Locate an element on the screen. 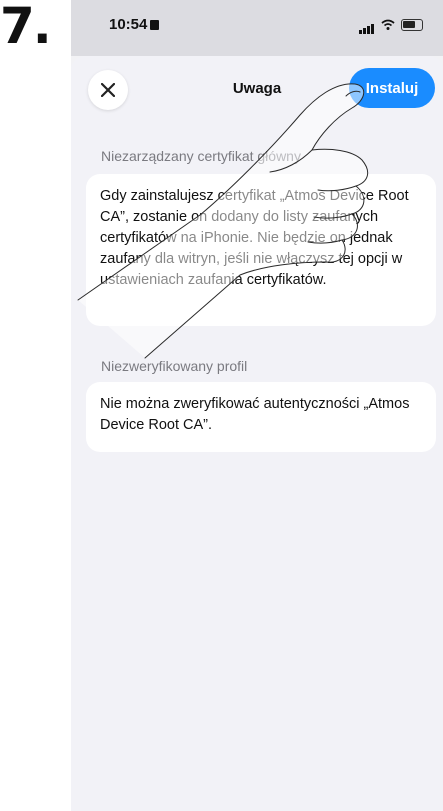  install-button: Instaluj is located at coordinates (392, 88).